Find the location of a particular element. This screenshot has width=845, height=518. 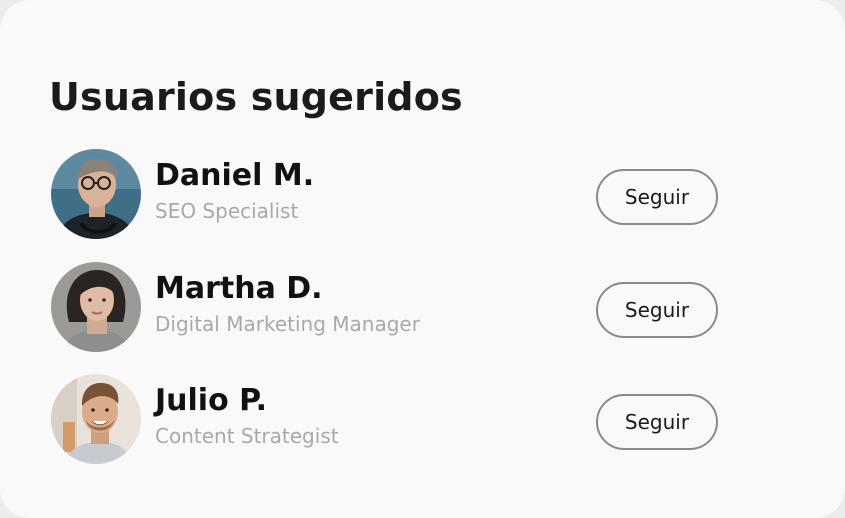

avatar-julio is located at coordinates (96, 419).